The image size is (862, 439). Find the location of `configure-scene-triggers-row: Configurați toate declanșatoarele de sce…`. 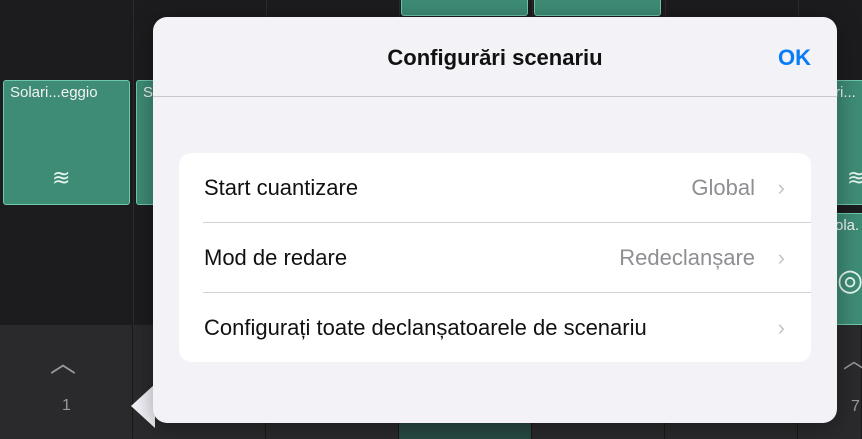

configure-scene-triggers-row: Configurați toate declanșatoarele de sce… is located at coordinates (495, 327).